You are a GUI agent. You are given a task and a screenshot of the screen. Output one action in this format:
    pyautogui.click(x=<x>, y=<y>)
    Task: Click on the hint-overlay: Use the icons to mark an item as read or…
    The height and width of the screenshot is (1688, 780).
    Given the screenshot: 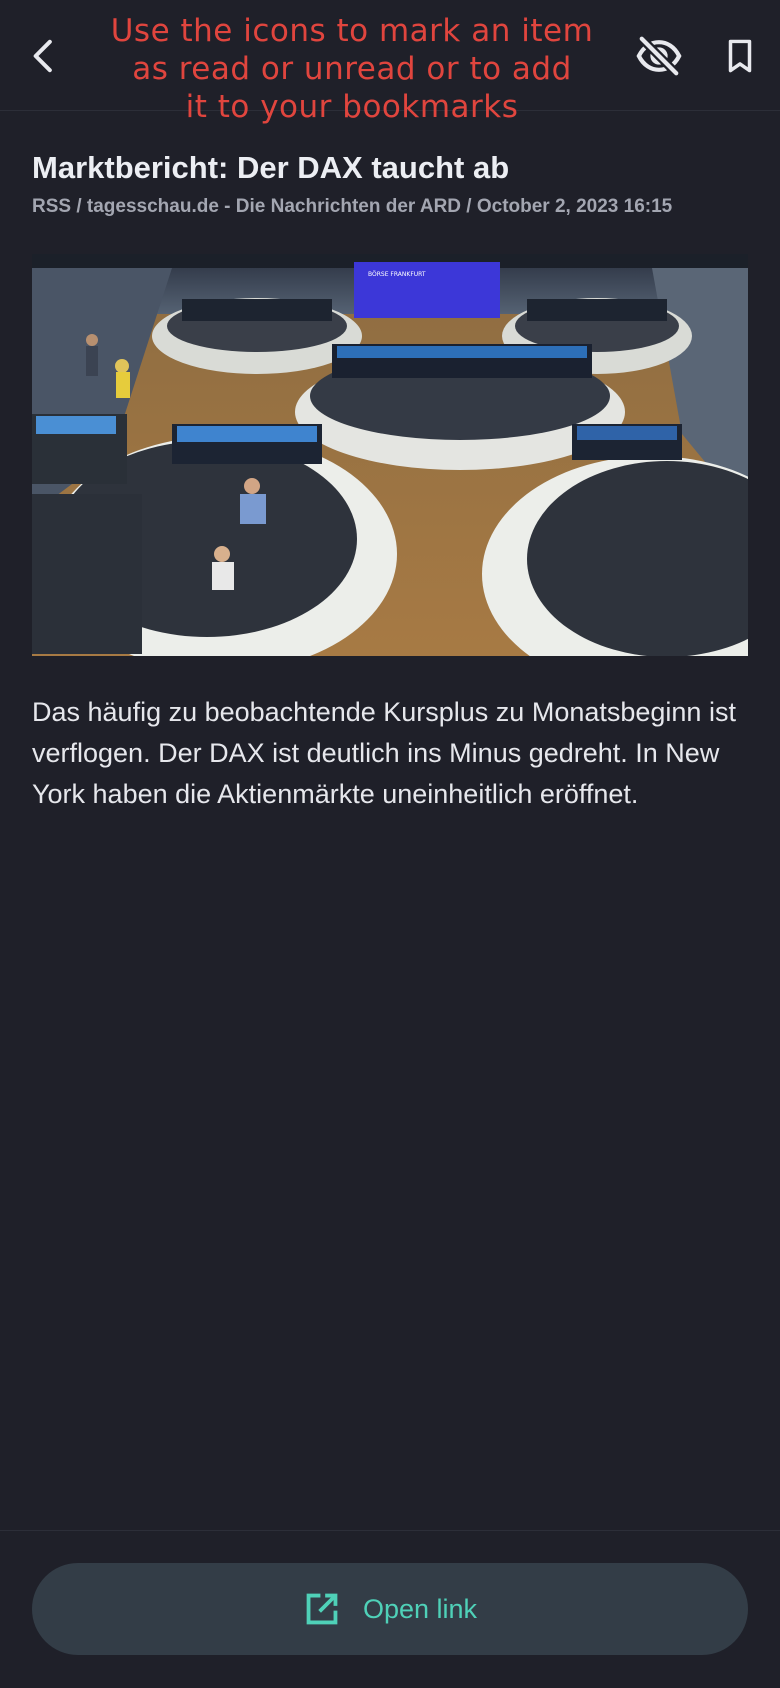 What is the action you would take?
    pyautogui.click(x=352, y=69)
    